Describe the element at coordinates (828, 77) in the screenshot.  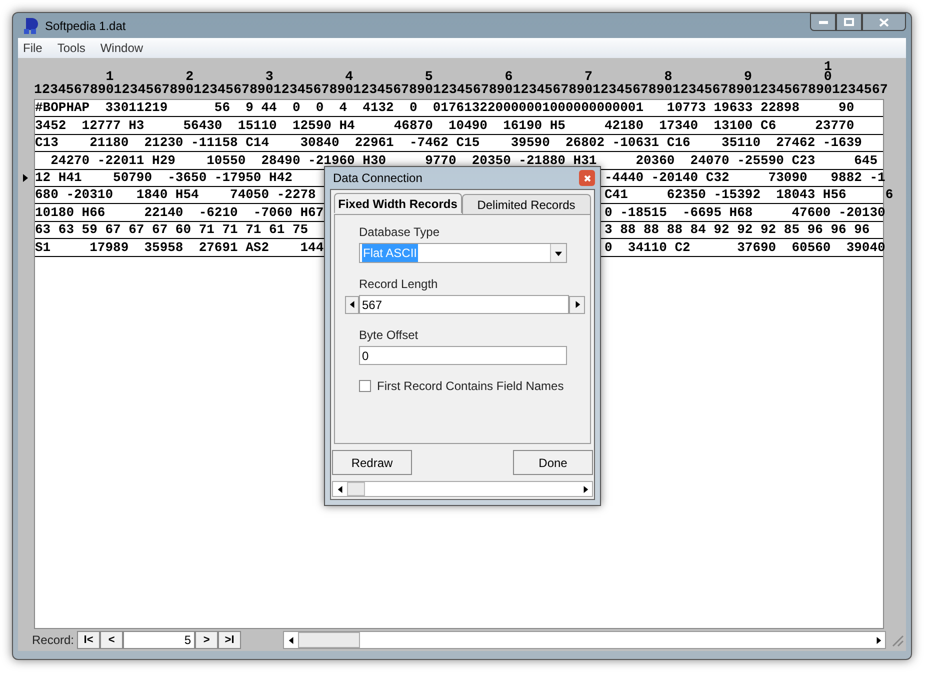
I see `ruler-digit: 0` at that location.